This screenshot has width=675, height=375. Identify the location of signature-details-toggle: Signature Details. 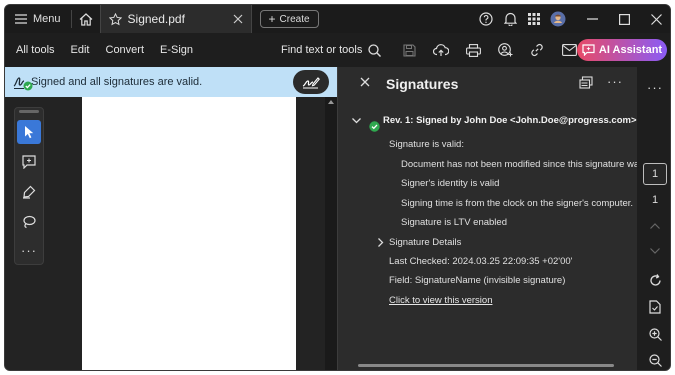
(425, 242).